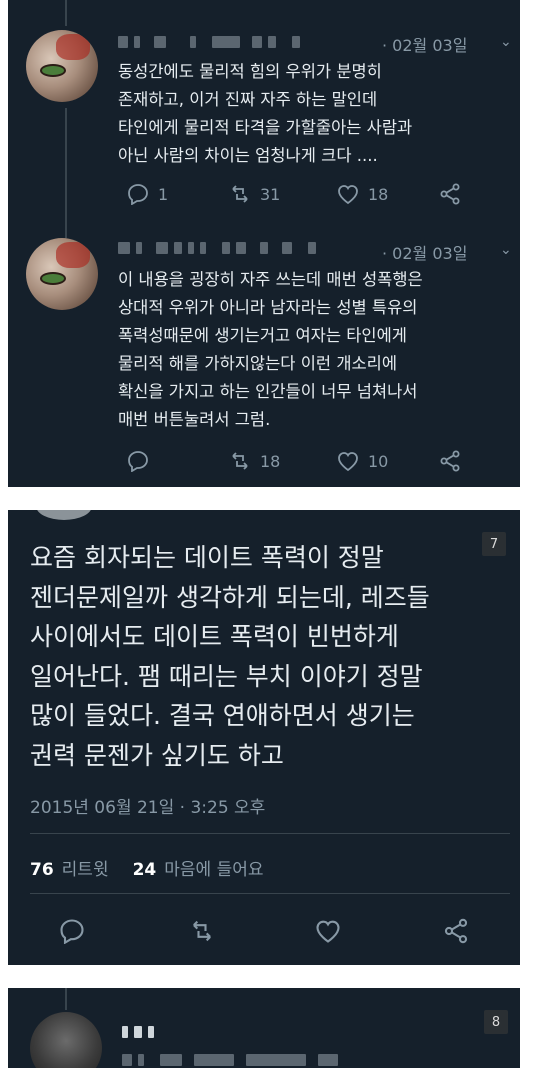 The height and width of the screenshot is (1068, 534). Describe the element at coordinates (254, 461) in the screenshot. I see `retweet-button: 18` at that location.